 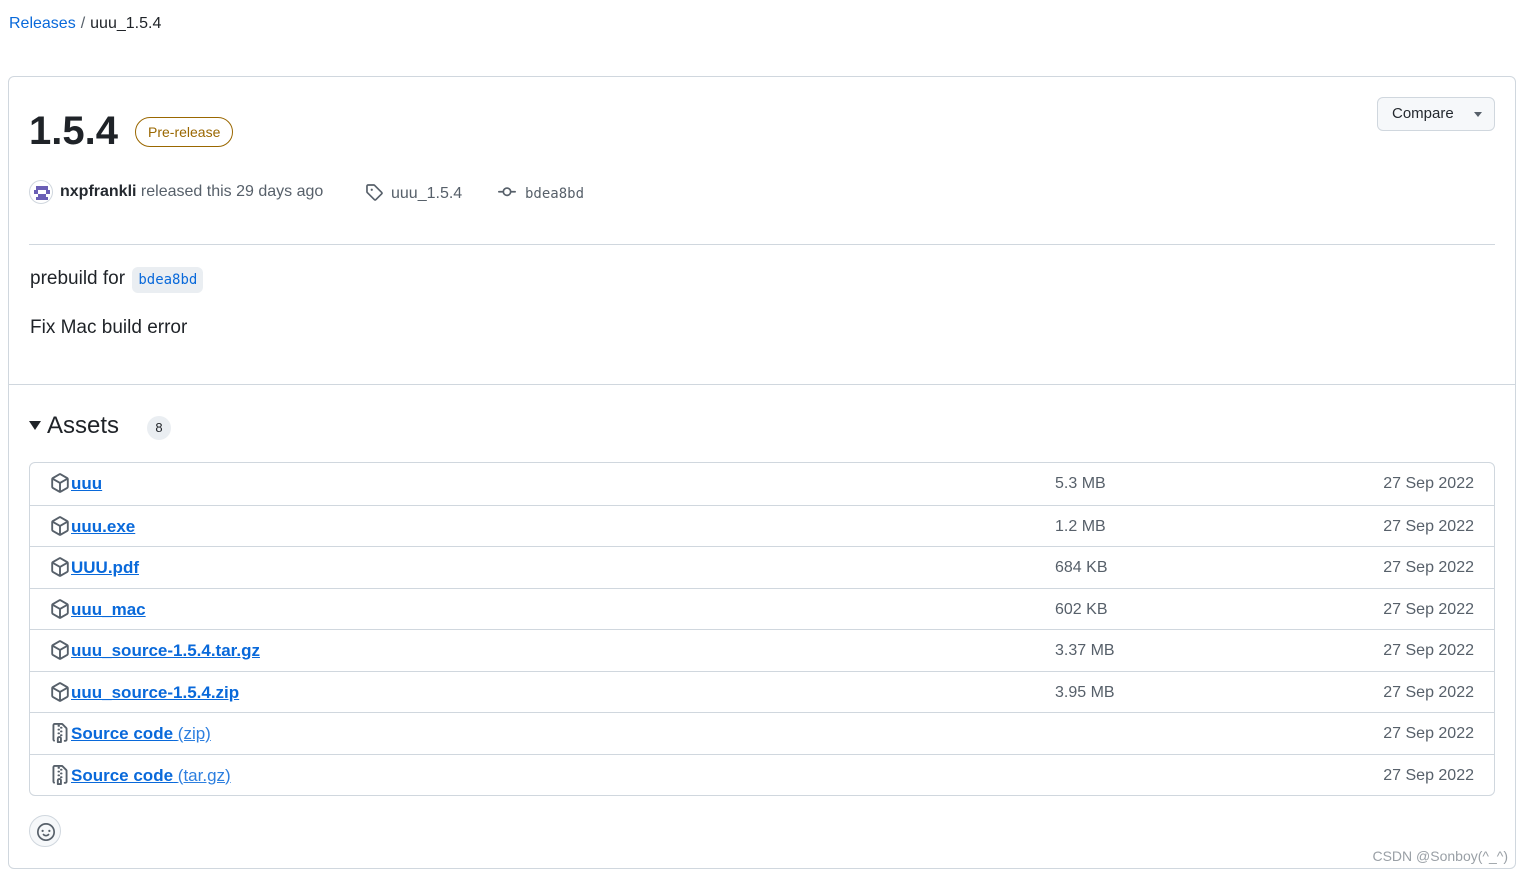 I want to click on asset-link: Source code (tar.gz), so click(x=151, y=775).